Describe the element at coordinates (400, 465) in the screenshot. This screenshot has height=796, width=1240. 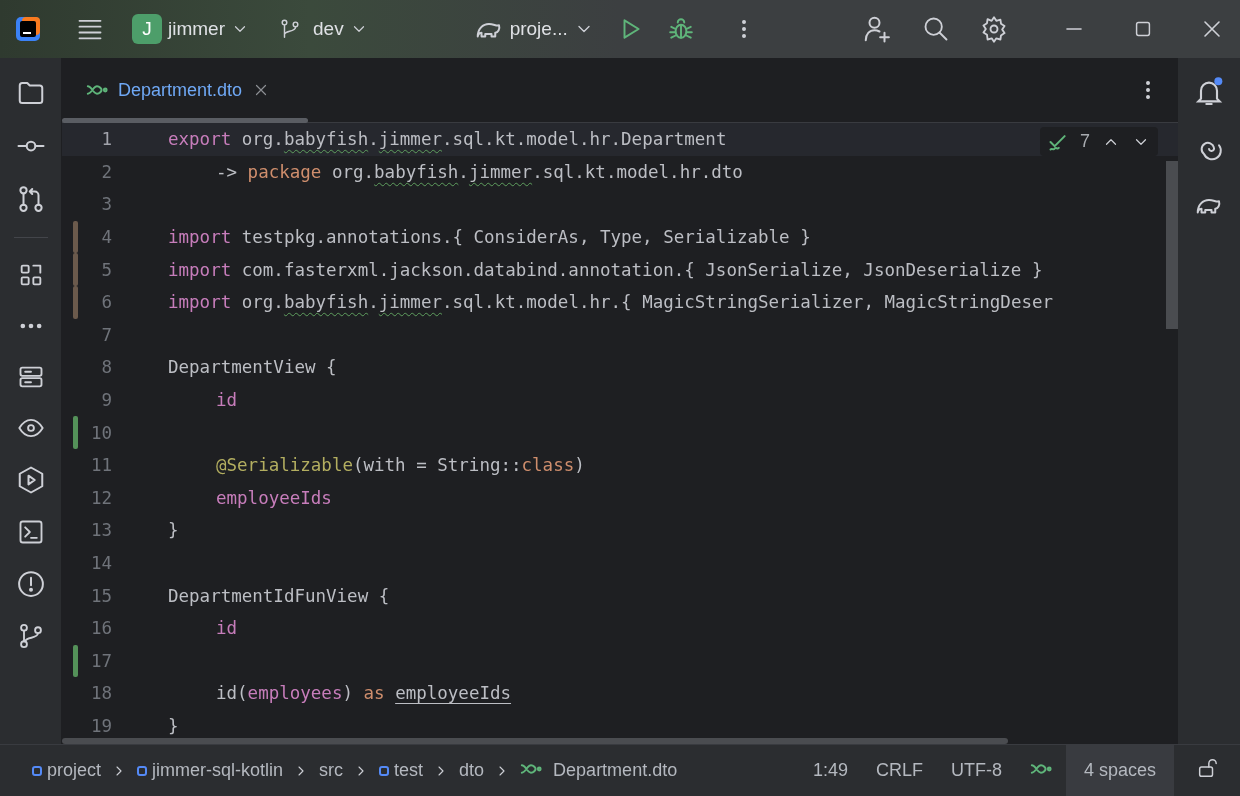
I see `code-line: @Serializable(with = String::class)` at that location.